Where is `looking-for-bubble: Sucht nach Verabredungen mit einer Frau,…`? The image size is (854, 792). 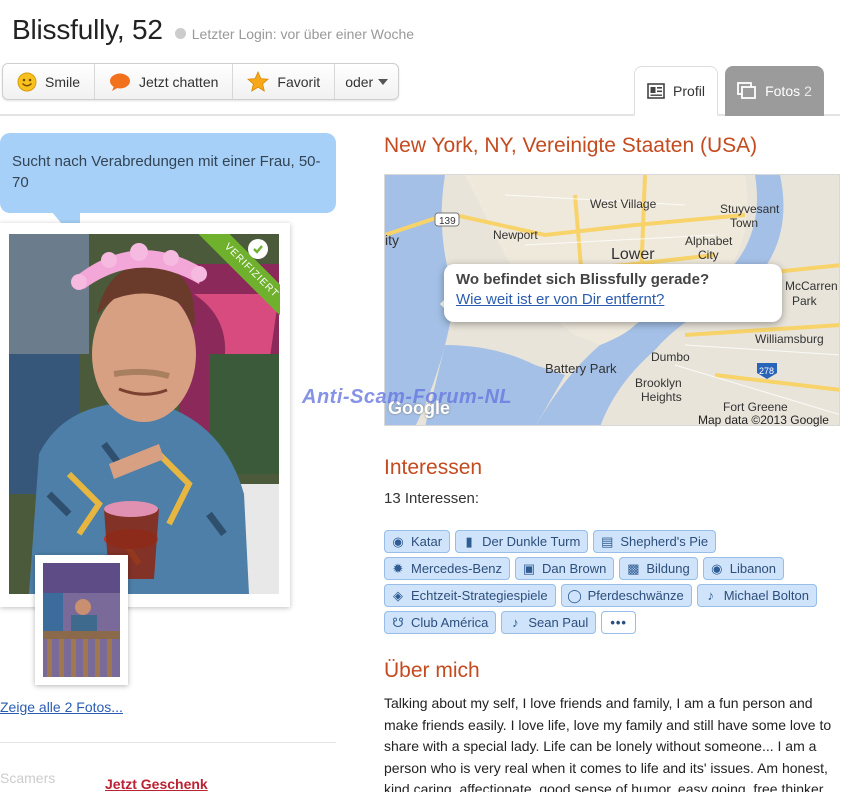
looking-for-bubble: Sucht nach Verabredungen mit einer Frau,… is located at coordinates (168, 173).